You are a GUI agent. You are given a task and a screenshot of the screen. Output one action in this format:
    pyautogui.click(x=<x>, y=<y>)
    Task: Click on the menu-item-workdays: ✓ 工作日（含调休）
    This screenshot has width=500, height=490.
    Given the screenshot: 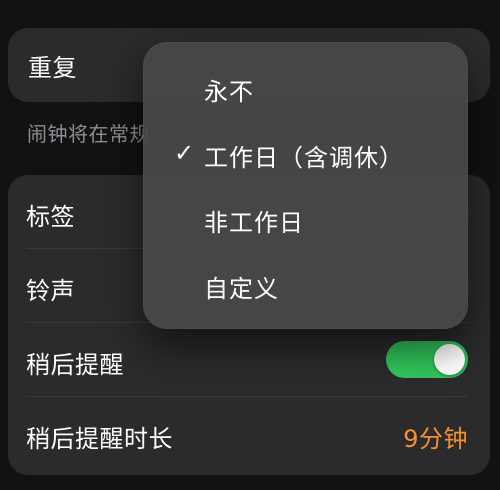 What is the action you would take?
    pyautogui.click(x=305, y=154)
    